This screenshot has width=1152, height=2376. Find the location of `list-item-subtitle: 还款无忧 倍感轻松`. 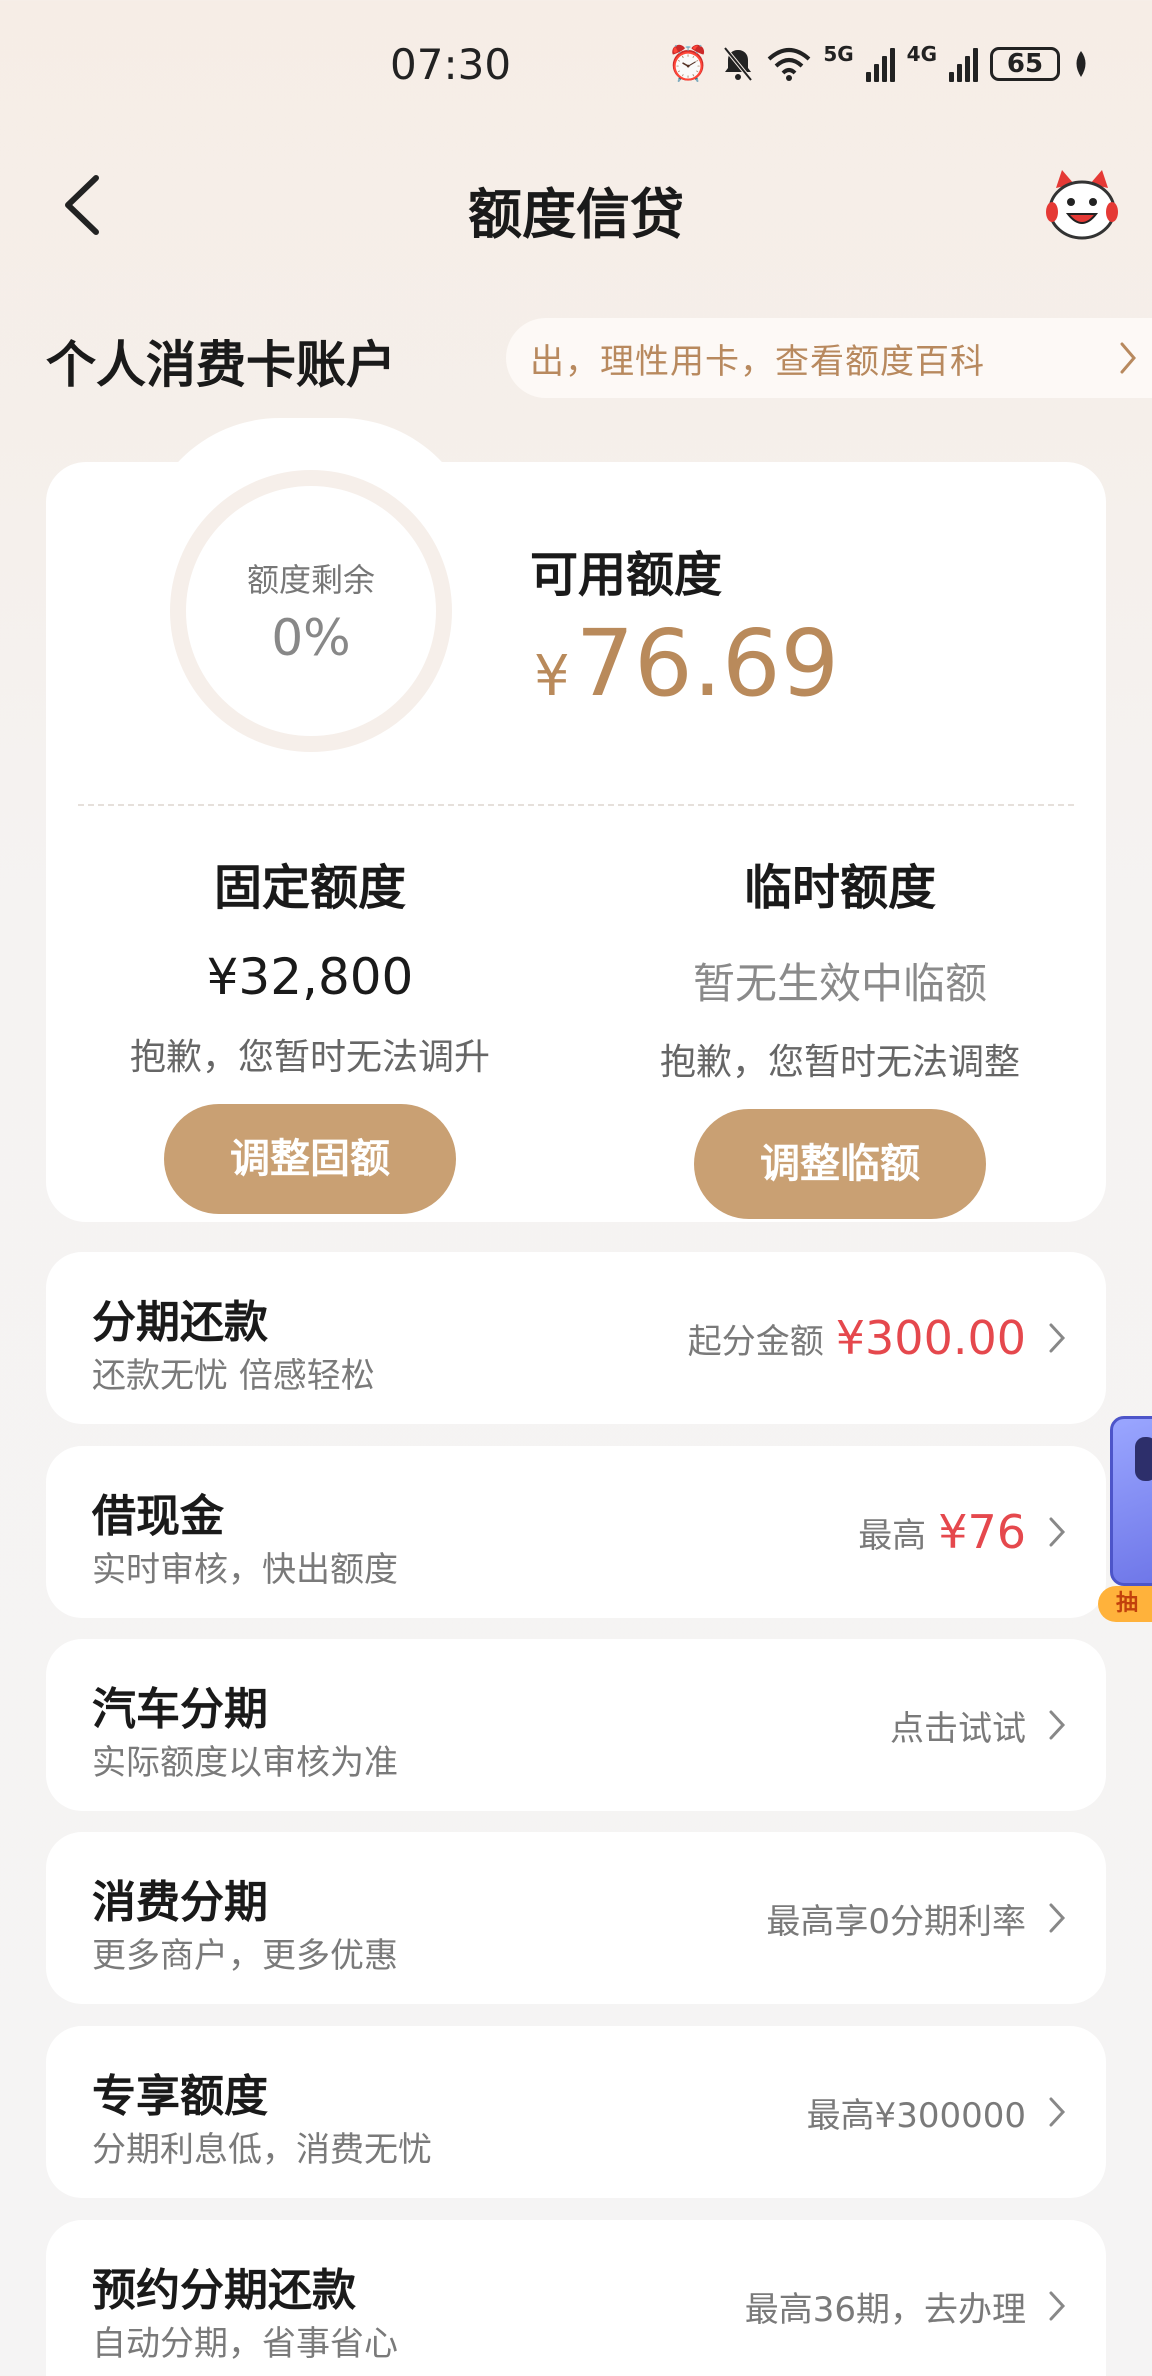

list-item-subtitle: 还款无忧 倍感轻松 is located at coordinates (233, 1376).